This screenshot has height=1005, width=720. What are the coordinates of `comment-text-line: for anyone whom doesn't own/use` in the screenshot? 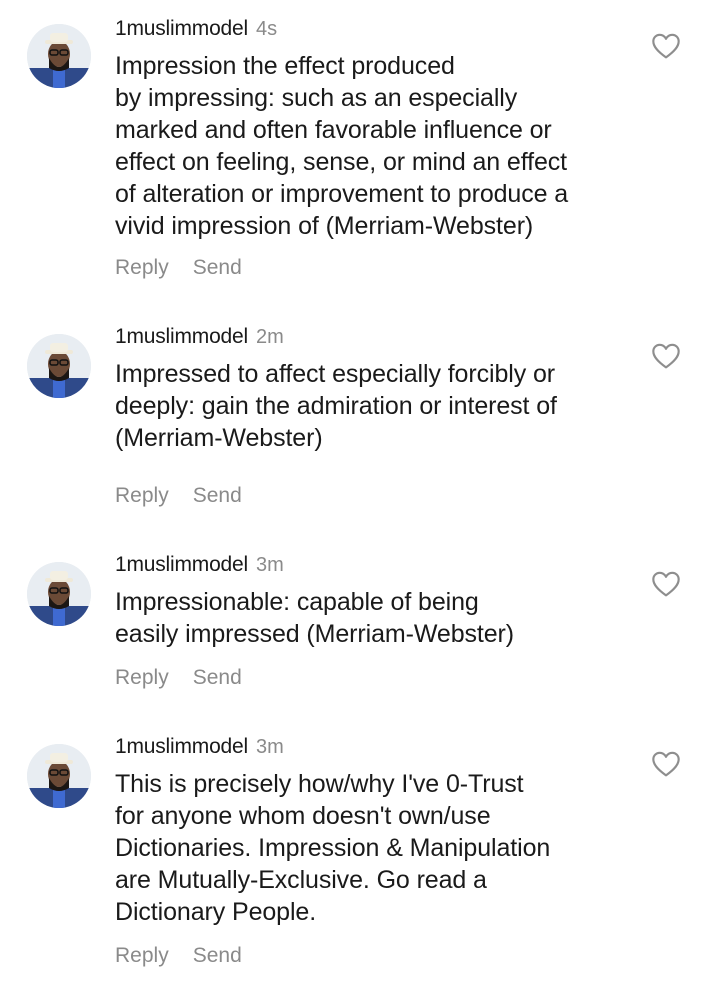 It's located at (303, 816).